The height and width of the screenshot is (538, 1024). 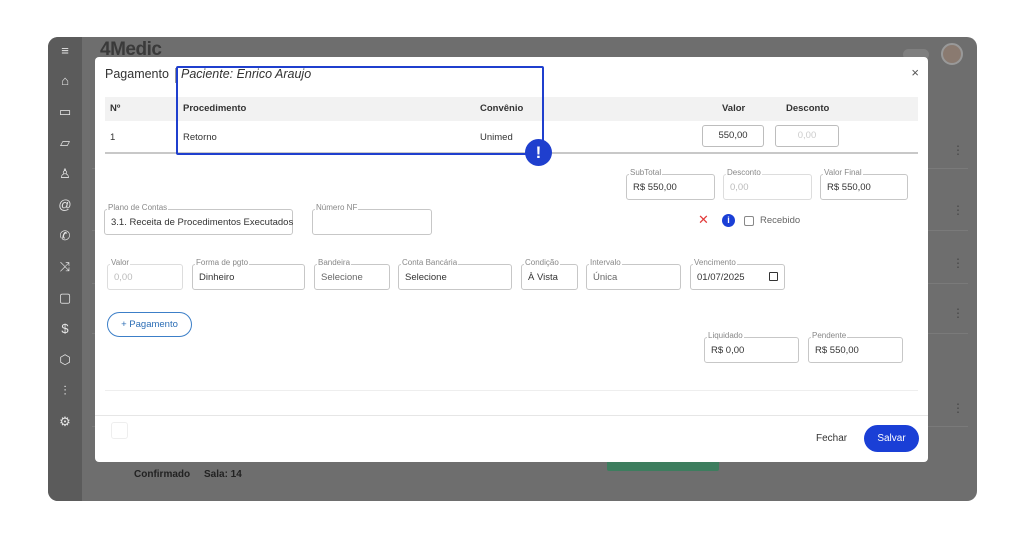 What do you see at coordinates (721, 277) in the screenshot?
I see `vencimento-value: 01/07/2025` at bounding box center [721, 277].